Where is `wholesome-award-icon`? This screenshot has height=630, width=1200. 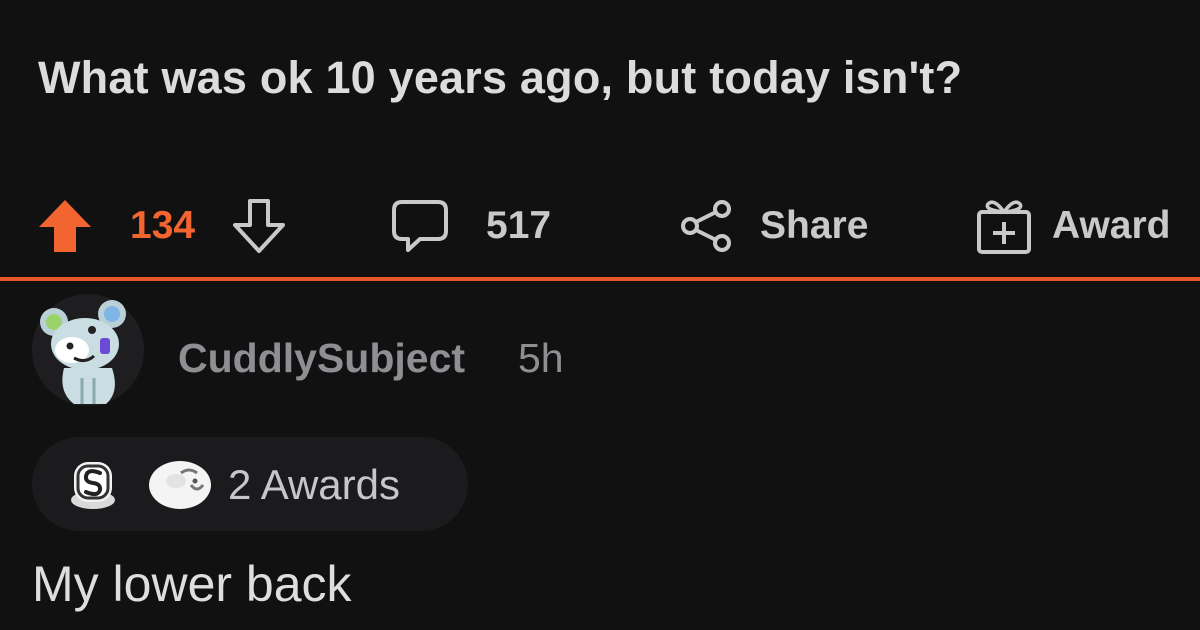 wholesome-award-icon is located at coordinates (180, 485).